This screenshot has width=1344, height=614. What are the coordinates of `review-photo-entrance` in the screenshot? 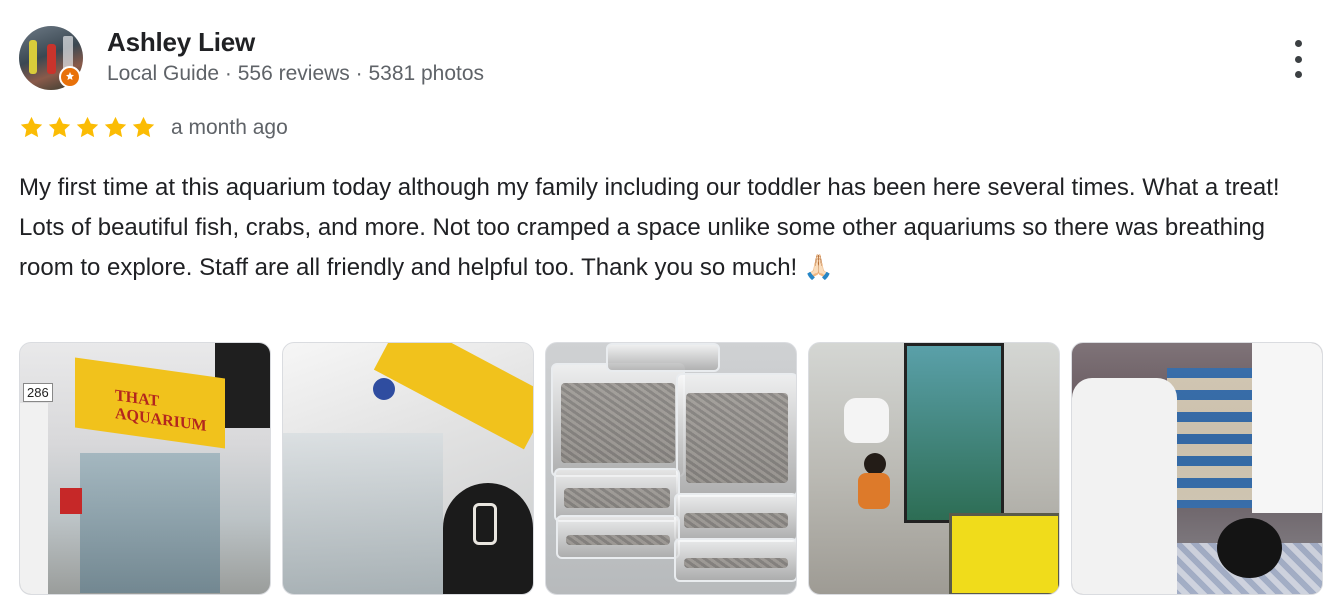 It's located at (408, 468).